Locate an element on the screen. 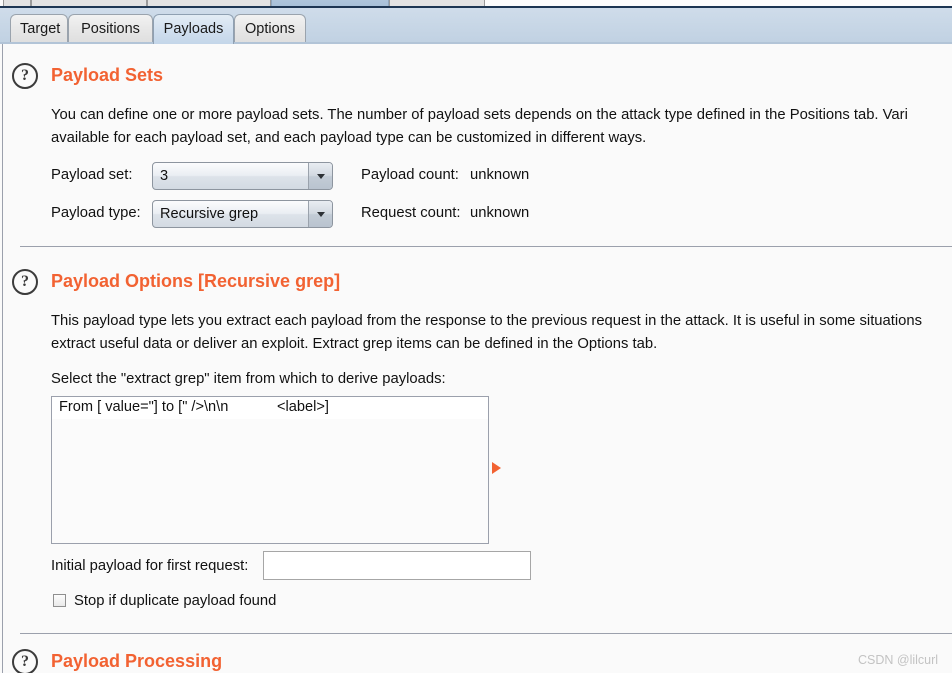 Image resolution: width=952 pixels, height=673 pixels. question-circle-icon-payload-processing: ? is located at coordinates (25, 661).